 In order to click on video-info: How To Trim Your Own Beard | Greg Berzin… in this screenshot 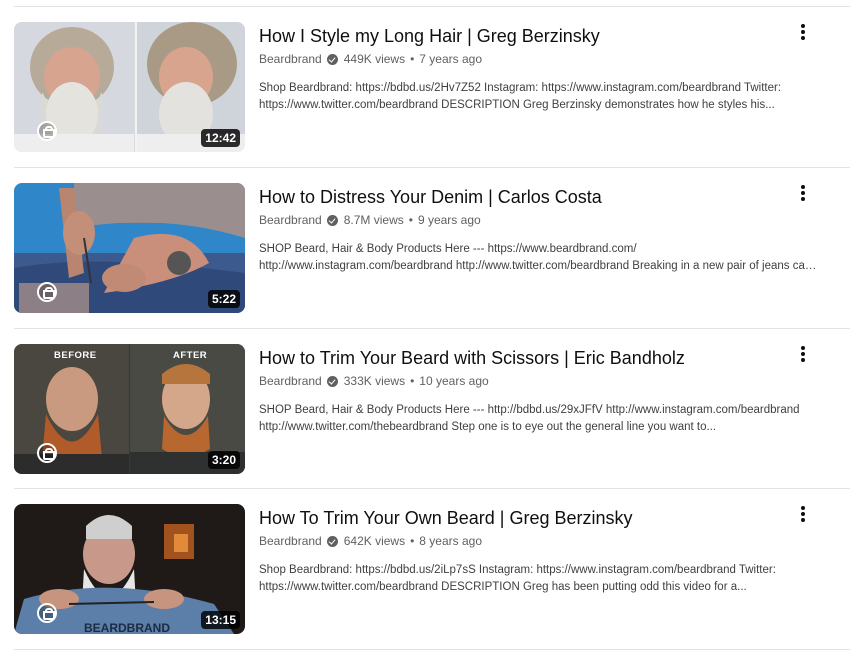, I will do `click(539, 551)`.